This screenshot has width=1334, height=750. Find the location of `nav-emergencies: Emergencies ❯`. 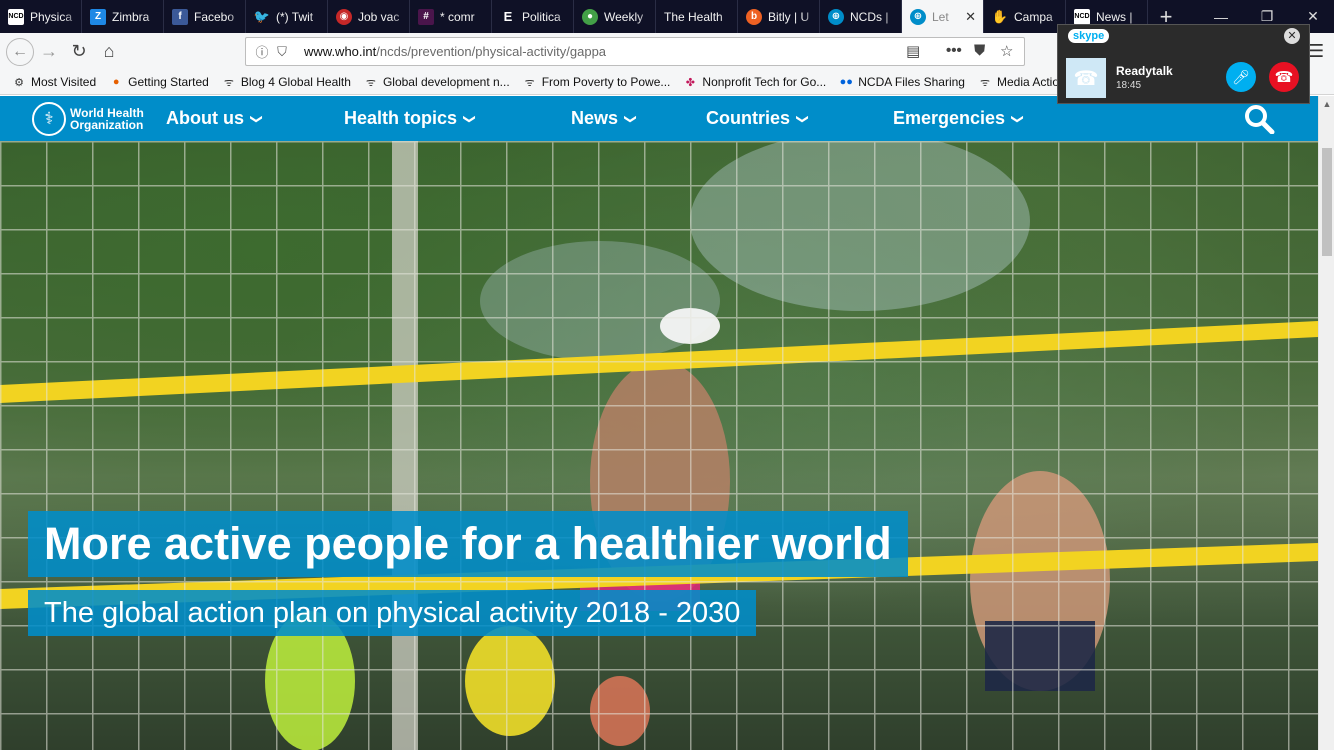

nav-emergencies: Emergencies ❯ is located at coordinates (959, 118).